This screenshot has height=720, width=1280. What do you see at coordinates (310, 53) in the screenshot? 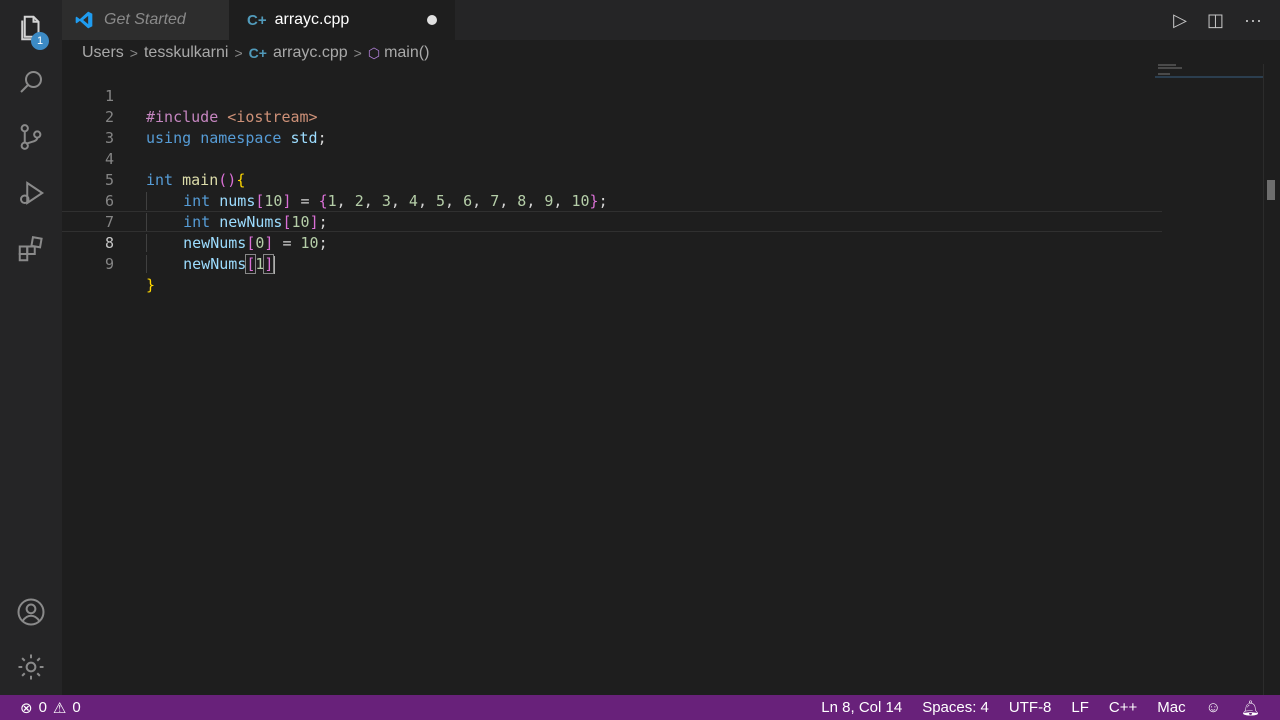
I see `breadcrumb-file: arrayc.cpp` at bounding box center [310, 53].